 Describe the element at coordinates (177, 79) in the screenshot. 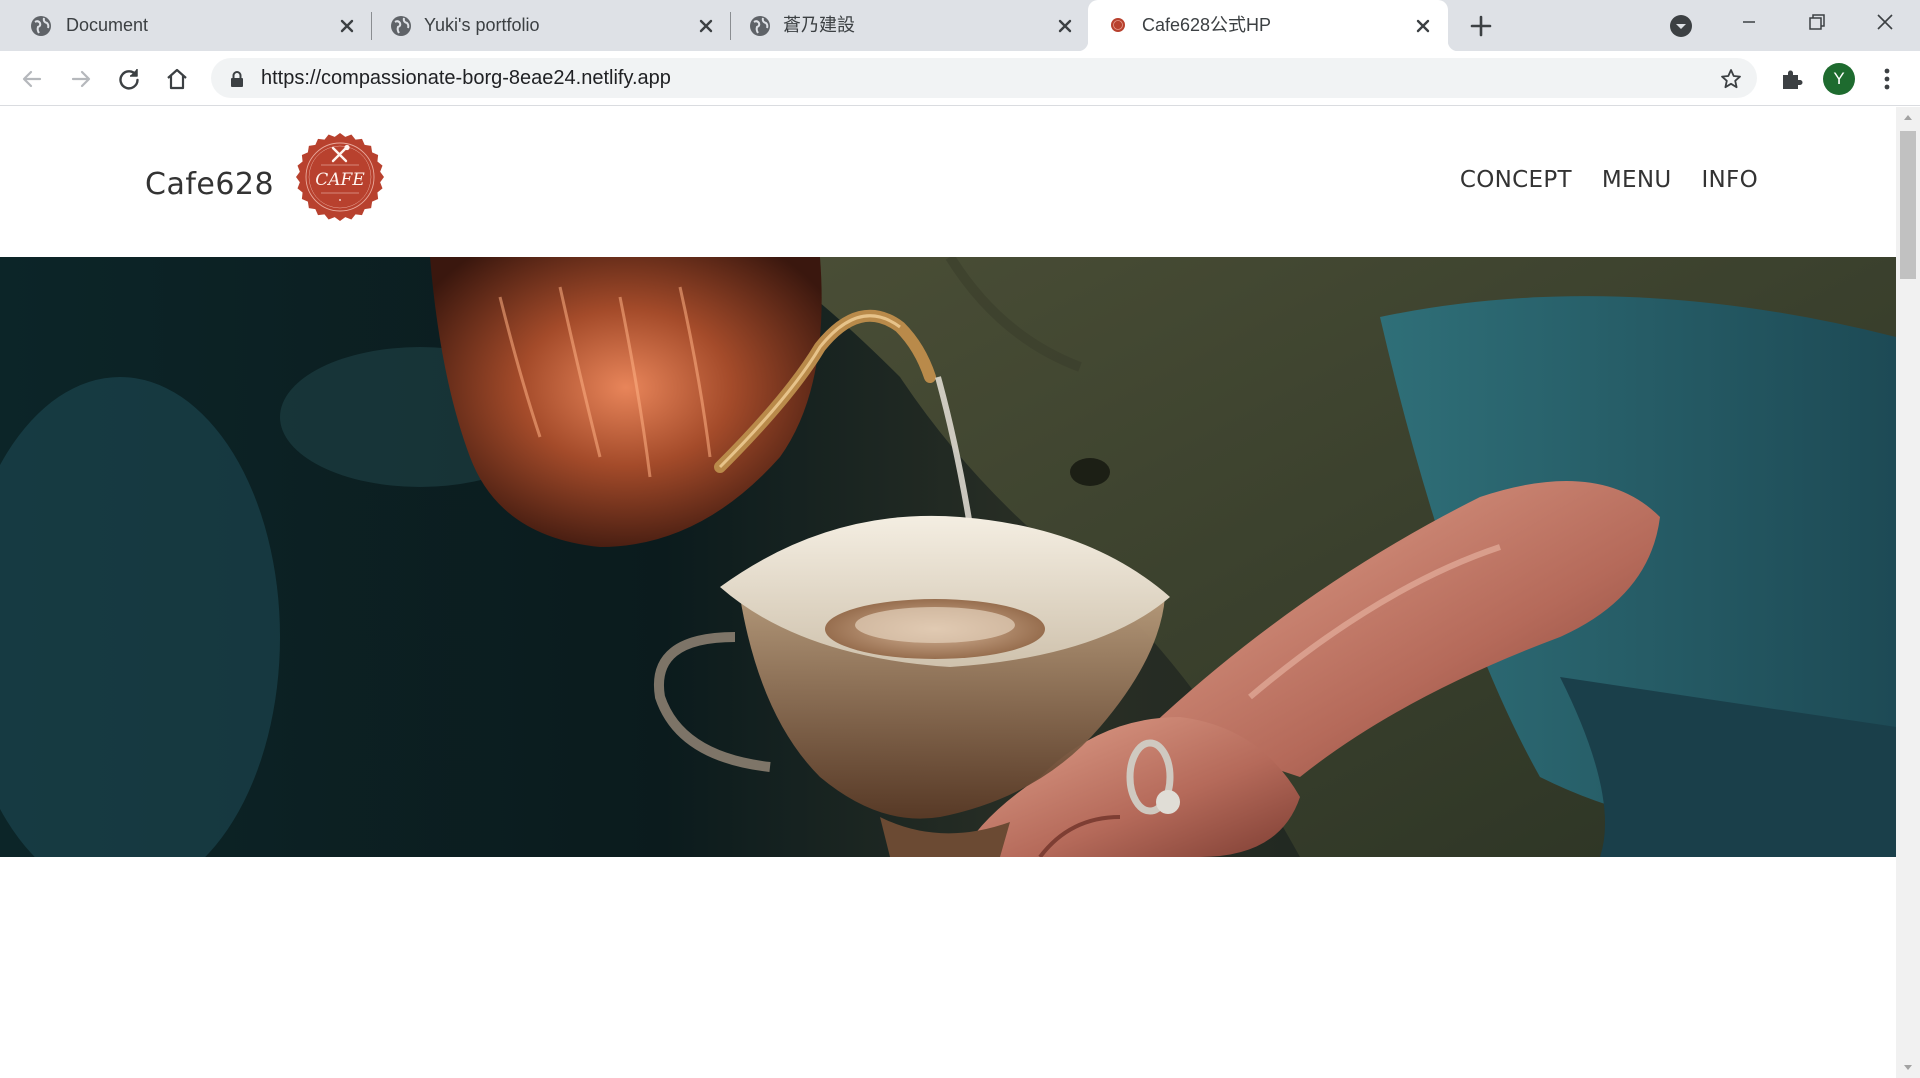

I see `home-icon` at that location.